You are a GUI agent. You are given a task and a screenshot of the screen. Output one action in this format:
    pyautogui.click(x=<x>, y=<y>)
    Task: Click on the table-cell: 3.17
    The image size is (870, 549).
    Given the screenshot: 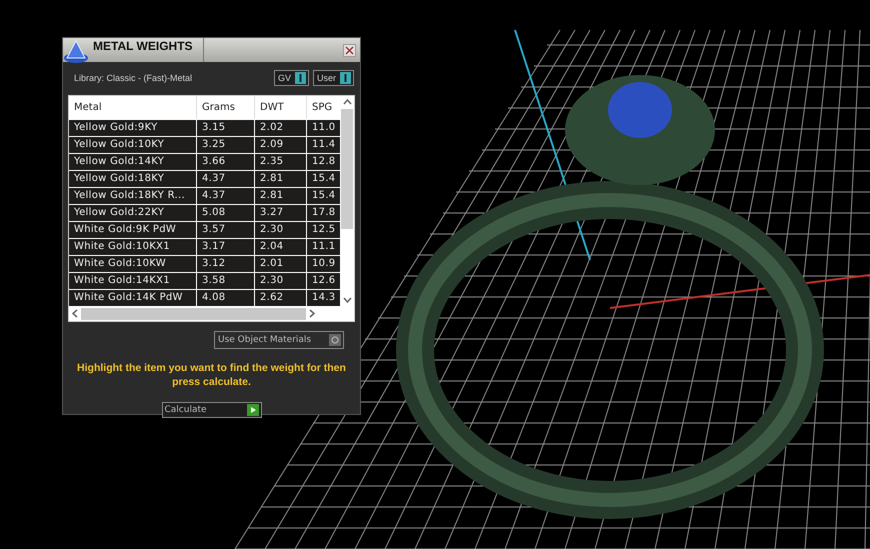 What is the action you would take?
    pyautogui.click(x=226, y=247)
    